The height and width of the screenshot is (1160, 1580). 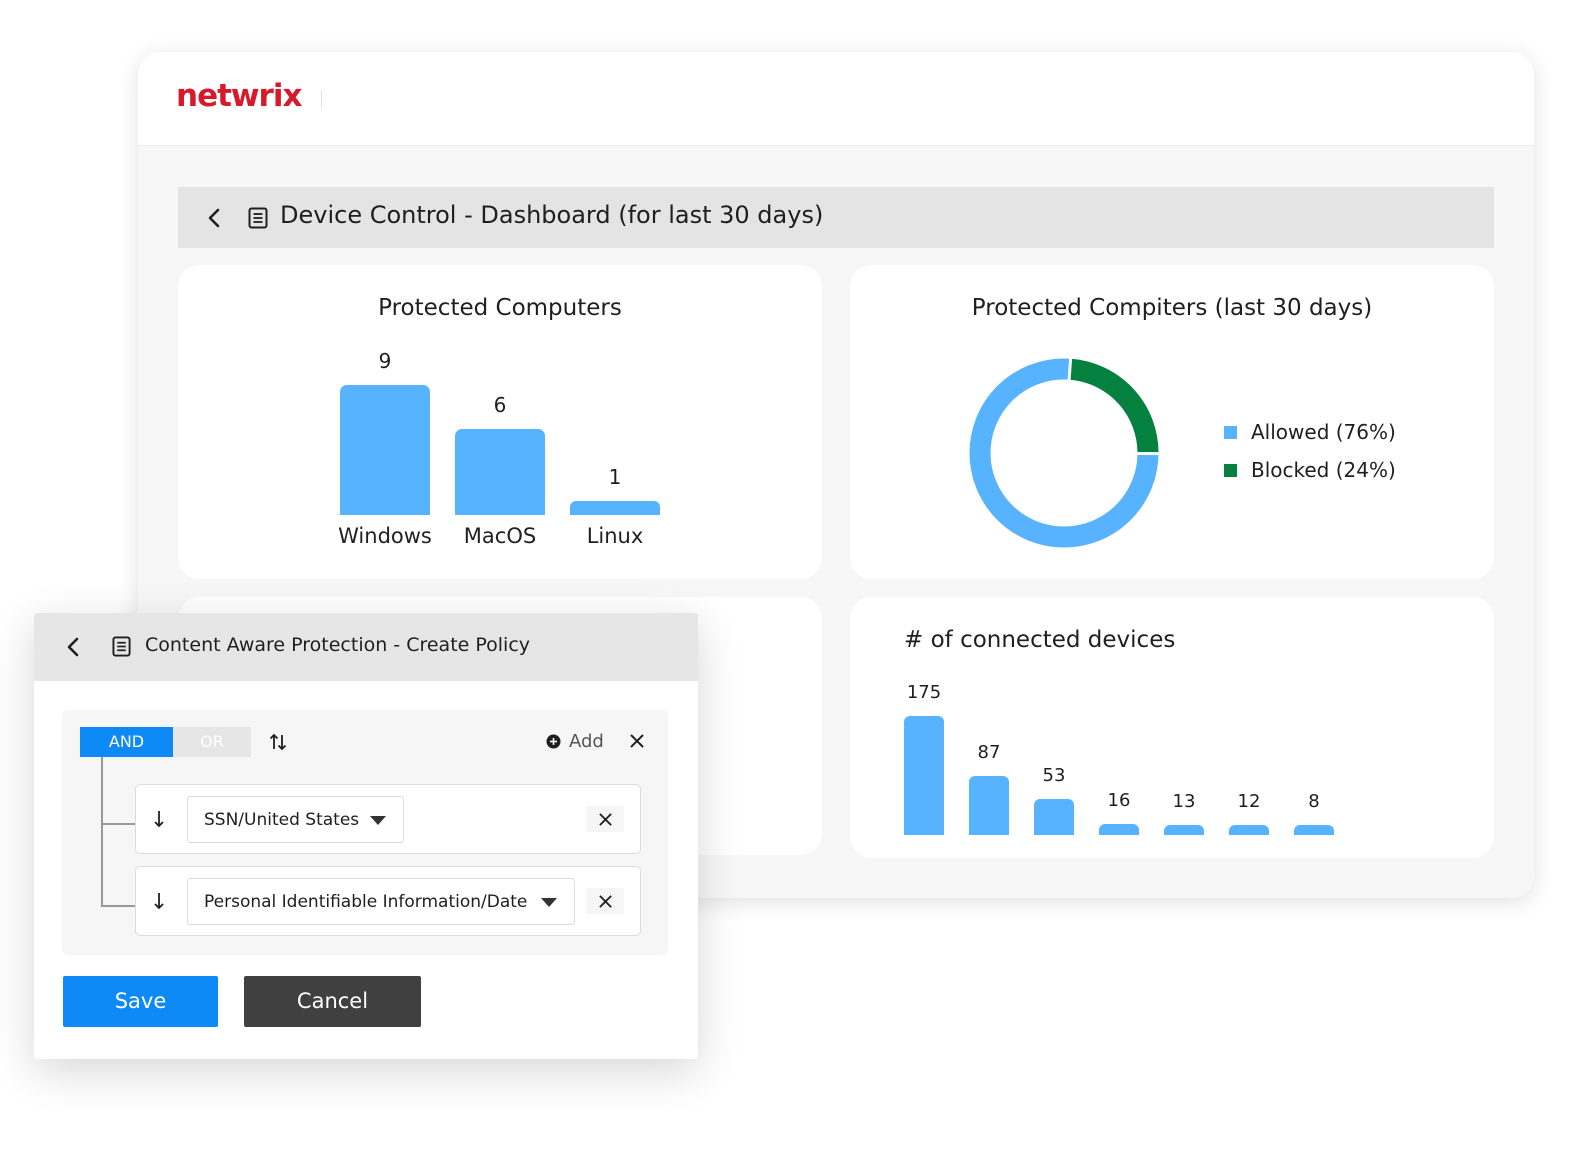 I want to click on donut-slice-blocked, so click(x=1113, y=406).